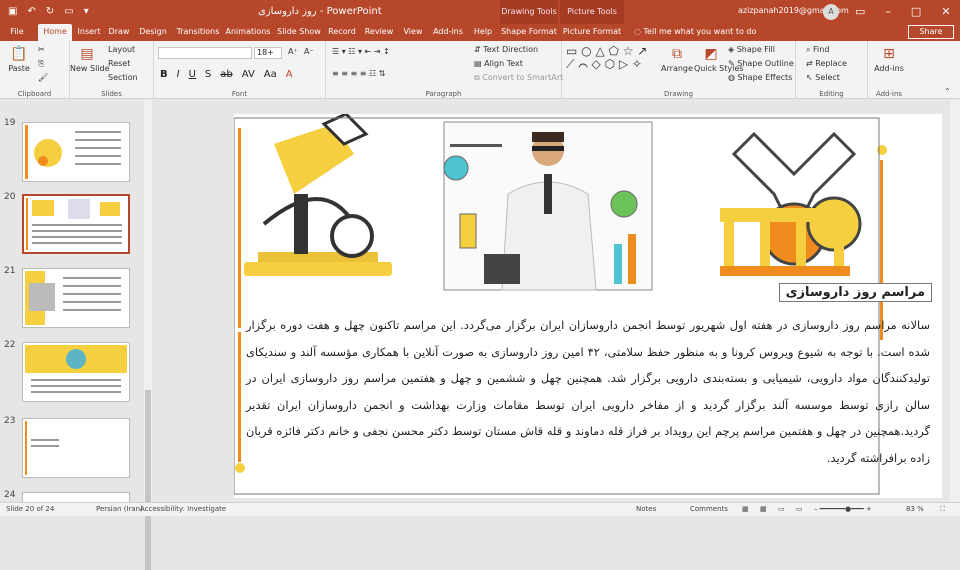 This screenshot has height=570, width=960. What do you see at coordinates (529, 32) in the screenshot?
I see `tab-shape-format: Shape Format` at bounding box center [529, 32].